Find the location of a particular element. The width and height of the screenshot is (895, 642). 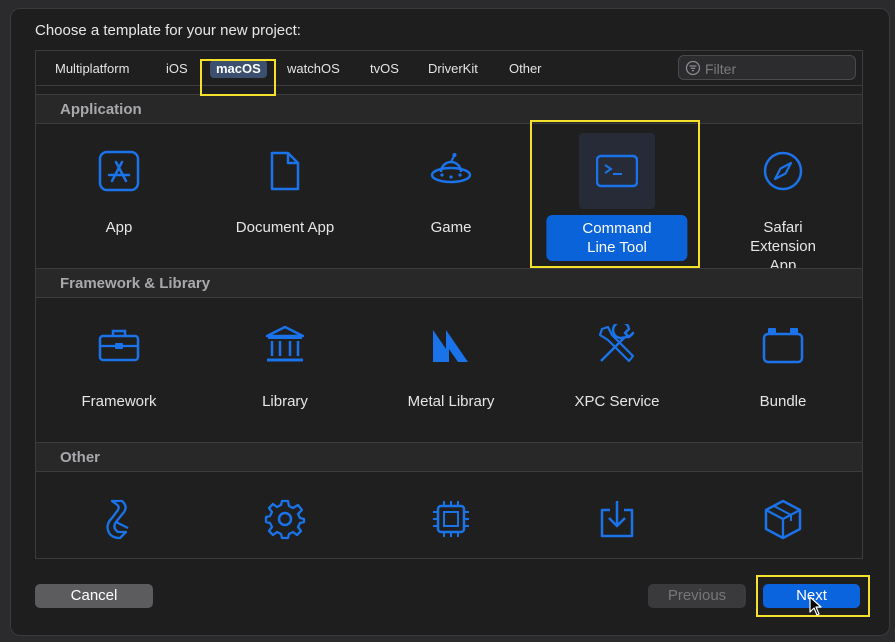

document-icon is located at coordinates (285, 171).